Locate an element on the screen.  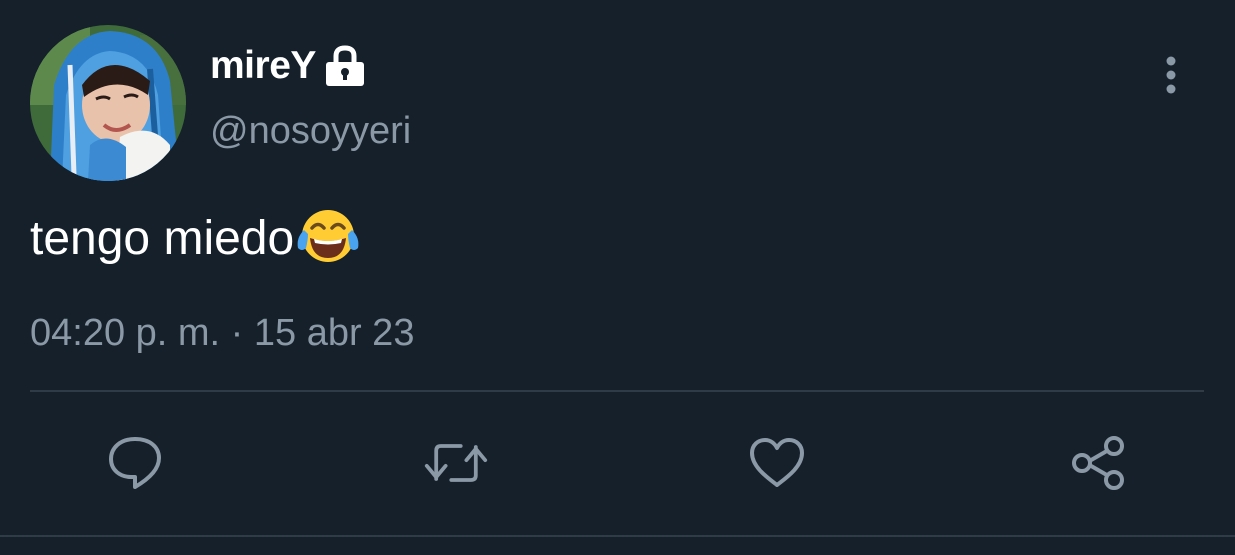
share-icon is located at coordinates (1098, 463).